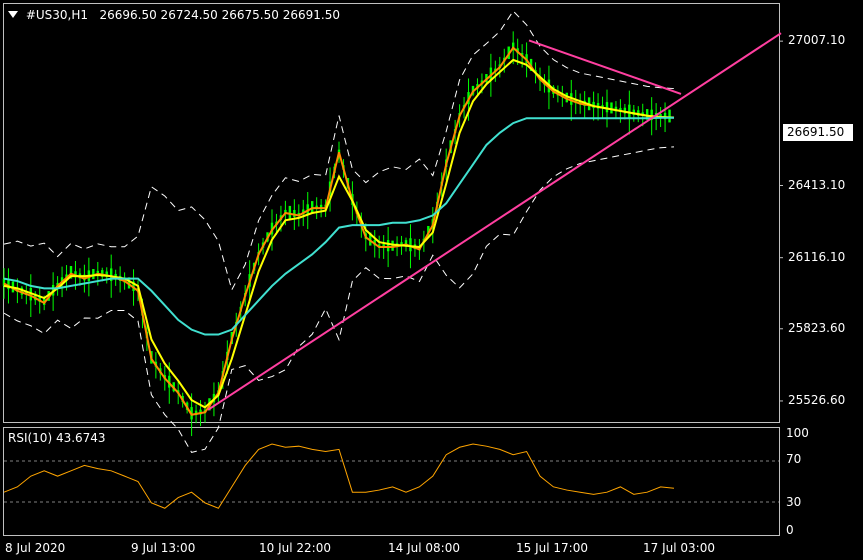 This screenshot has width=863, height=560. Describe the element at coordinates (57, 15) in the screenshot. I see `symbol-label: #US30,H1` at that location.